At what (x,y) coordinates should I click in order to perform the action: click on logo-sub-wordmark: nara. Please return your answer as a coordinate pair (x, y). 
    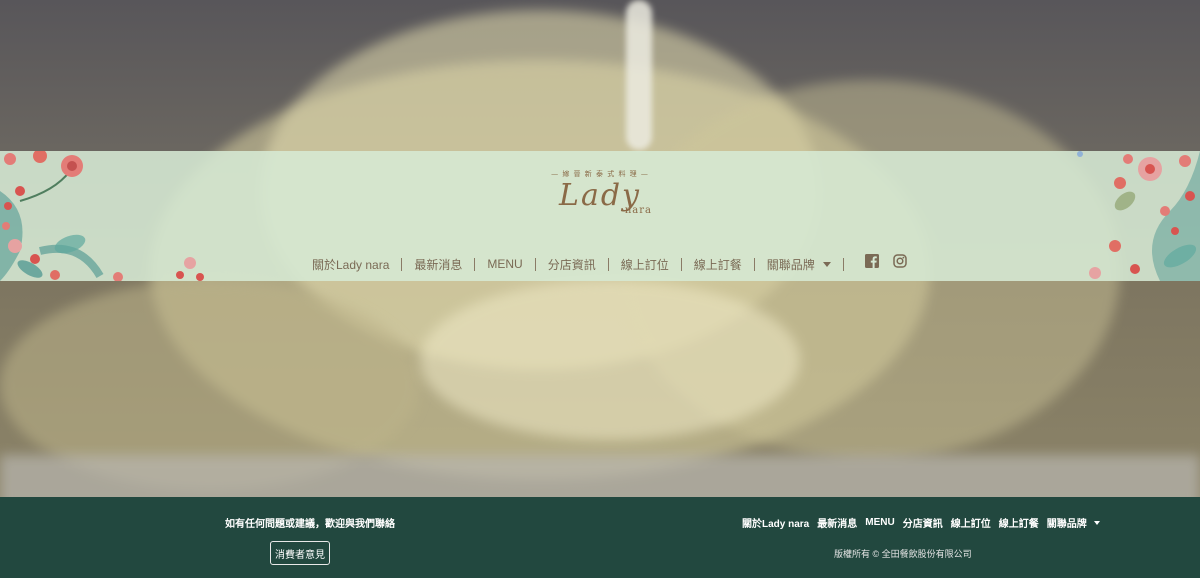
    Looking at the image, I should click on (638, 210).